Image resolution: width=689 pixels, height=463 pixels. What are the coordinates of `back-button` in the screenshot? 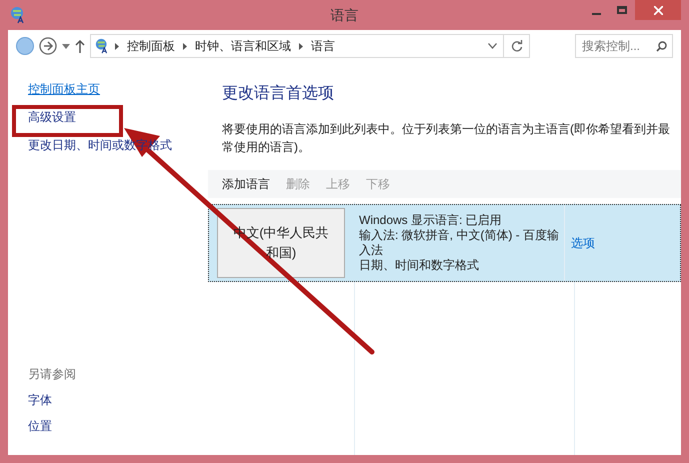 It's located at (25, 46).